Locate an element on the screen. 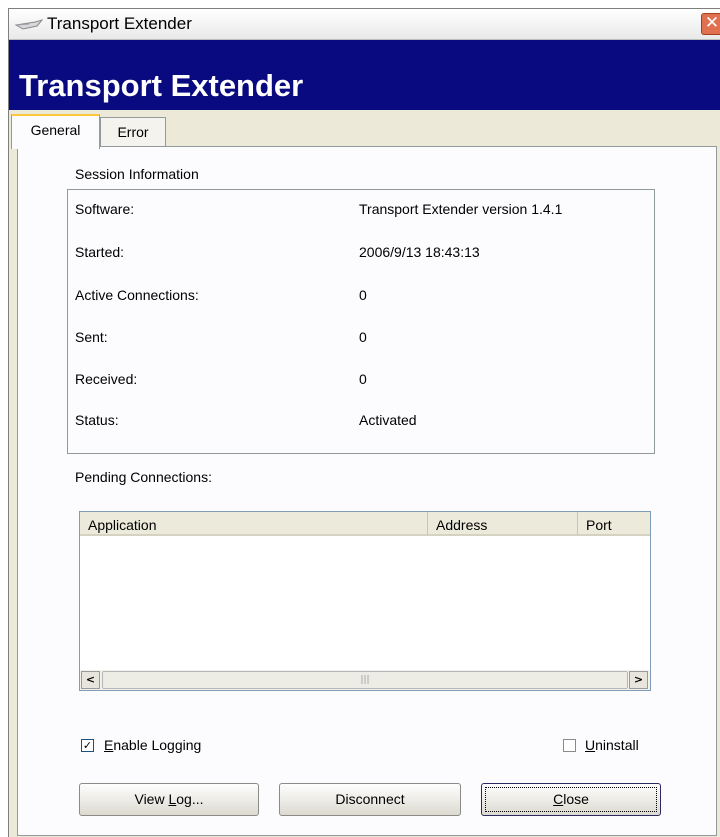  enable-logging-label-rest: nable Logging is located at coordinates (157, 745).